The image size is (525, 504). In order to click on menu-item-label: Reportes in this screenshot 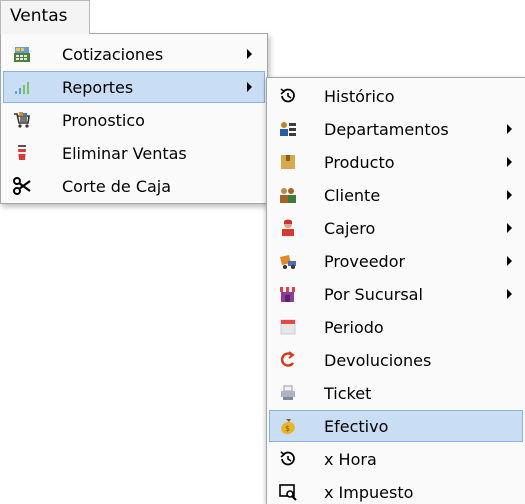, I will do `click(98, 87)`.